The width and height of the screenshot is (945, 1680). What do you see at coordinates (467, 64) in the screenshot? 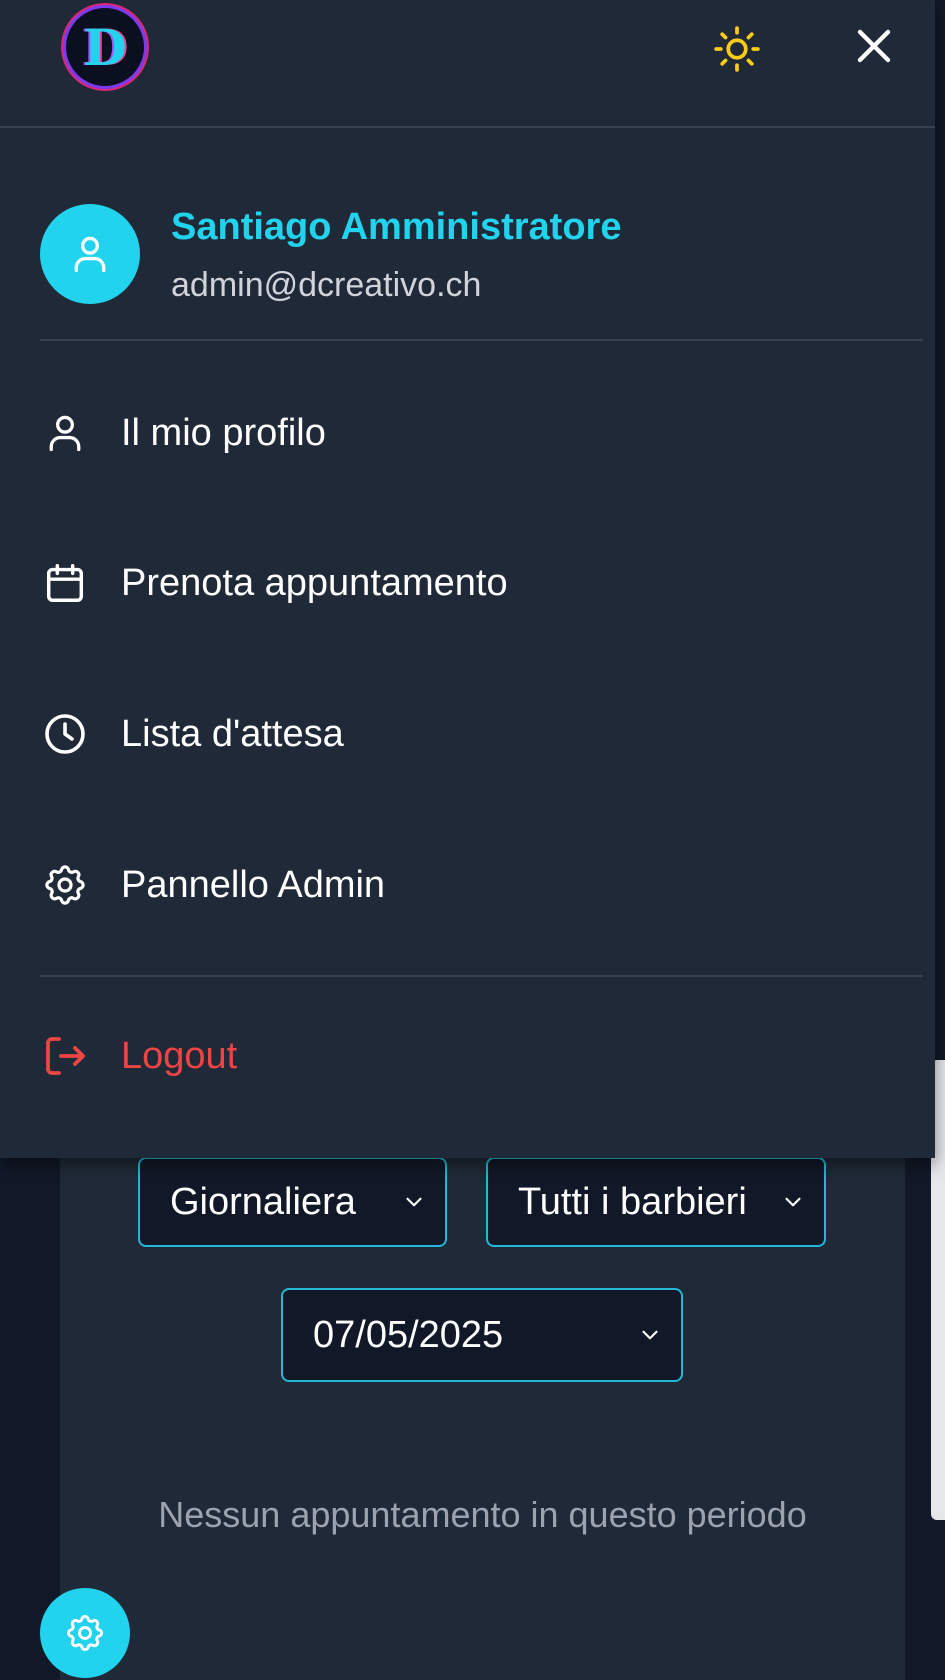
I see `drawer-header: D` at bounding box center [467, 64].